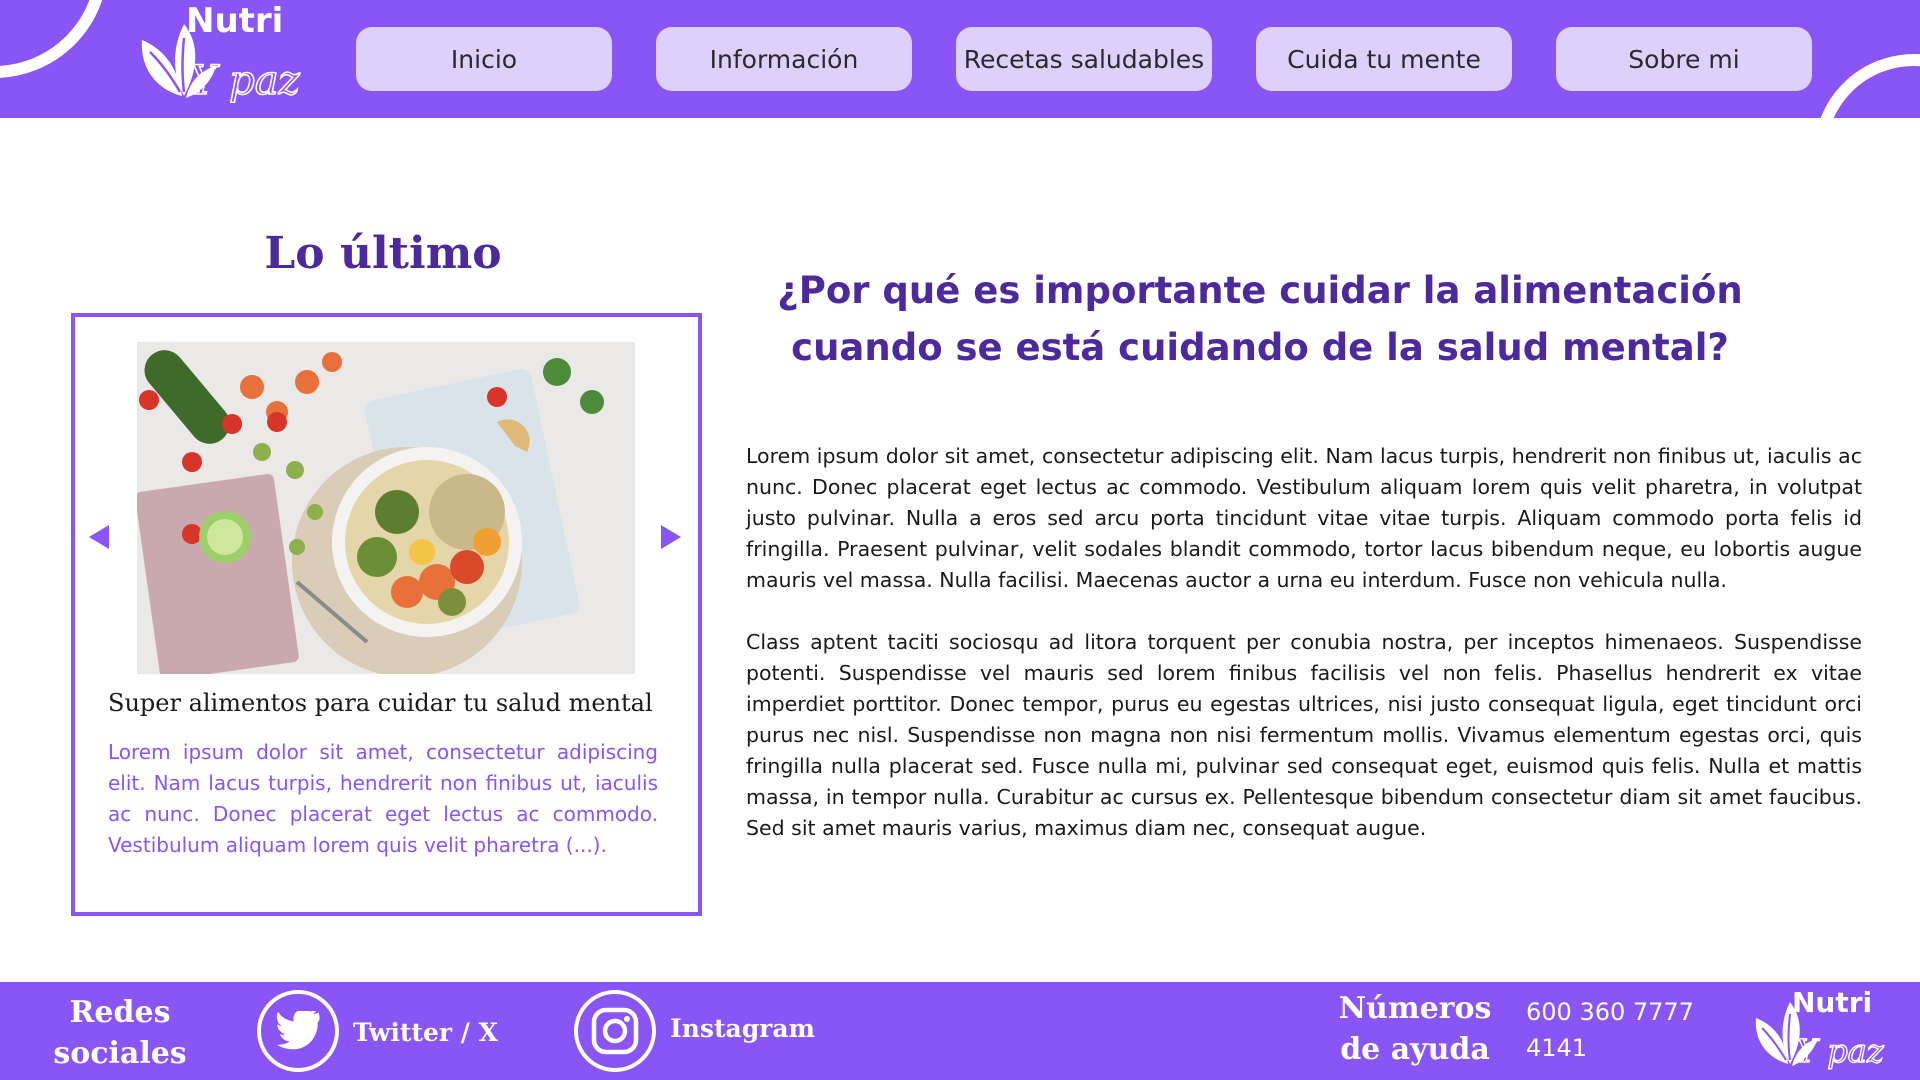 This screenshot has width=1920, height=1080. I want to click on instagram-button, so click(615, 1031).